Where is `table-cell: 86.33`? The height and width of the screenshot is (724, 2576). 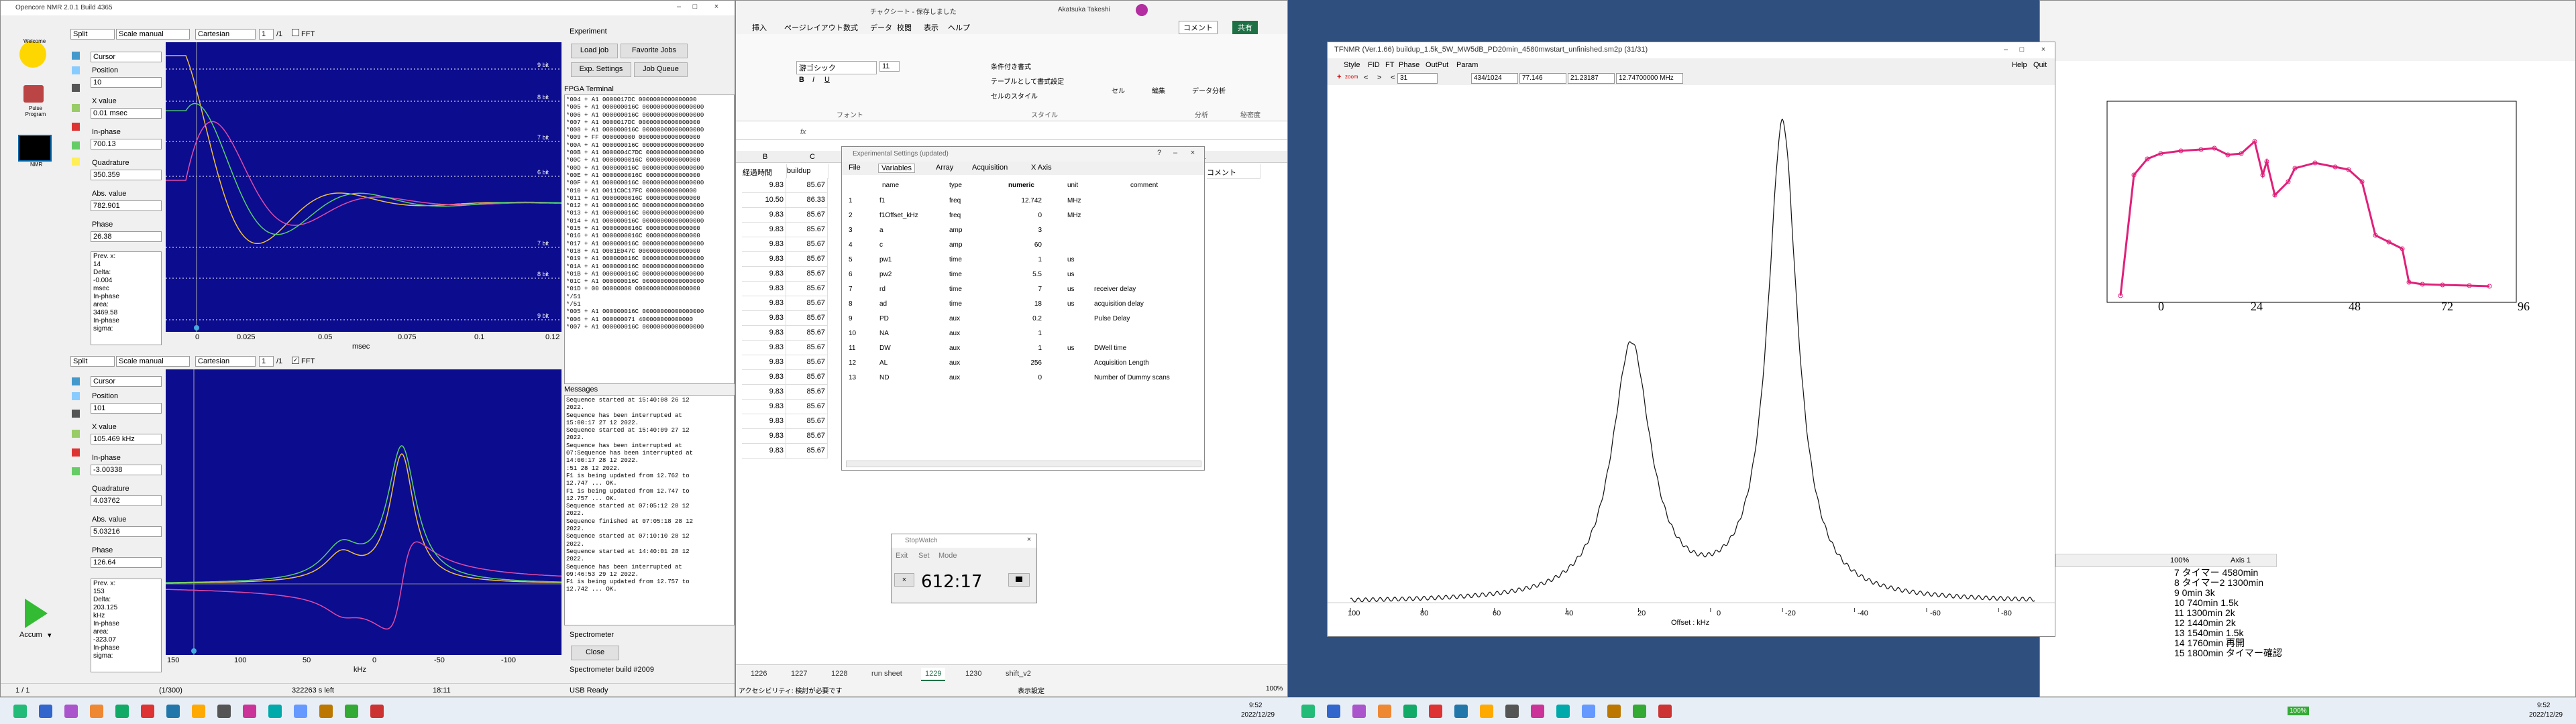
table-cell: 86.33 is located at coordinates (807, 200).